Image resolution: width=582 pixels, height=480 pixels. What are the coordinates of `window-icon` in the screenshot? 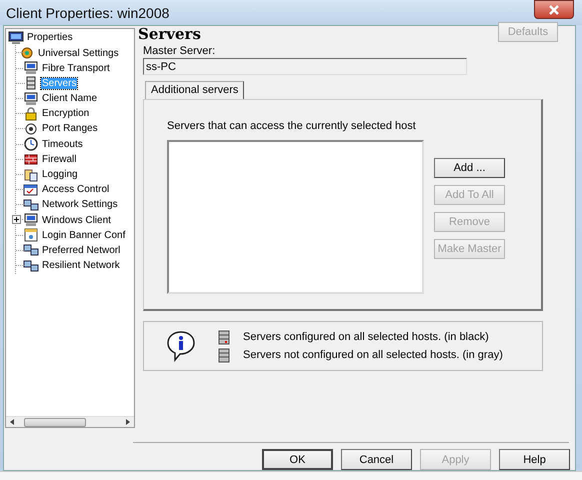 It's located at (31, 189).